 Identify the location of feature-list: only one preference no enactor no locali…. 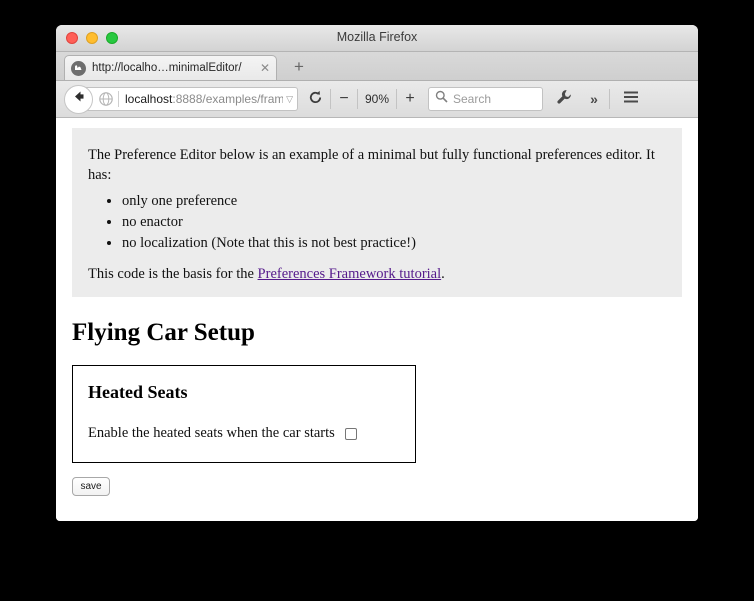
(377, 222).